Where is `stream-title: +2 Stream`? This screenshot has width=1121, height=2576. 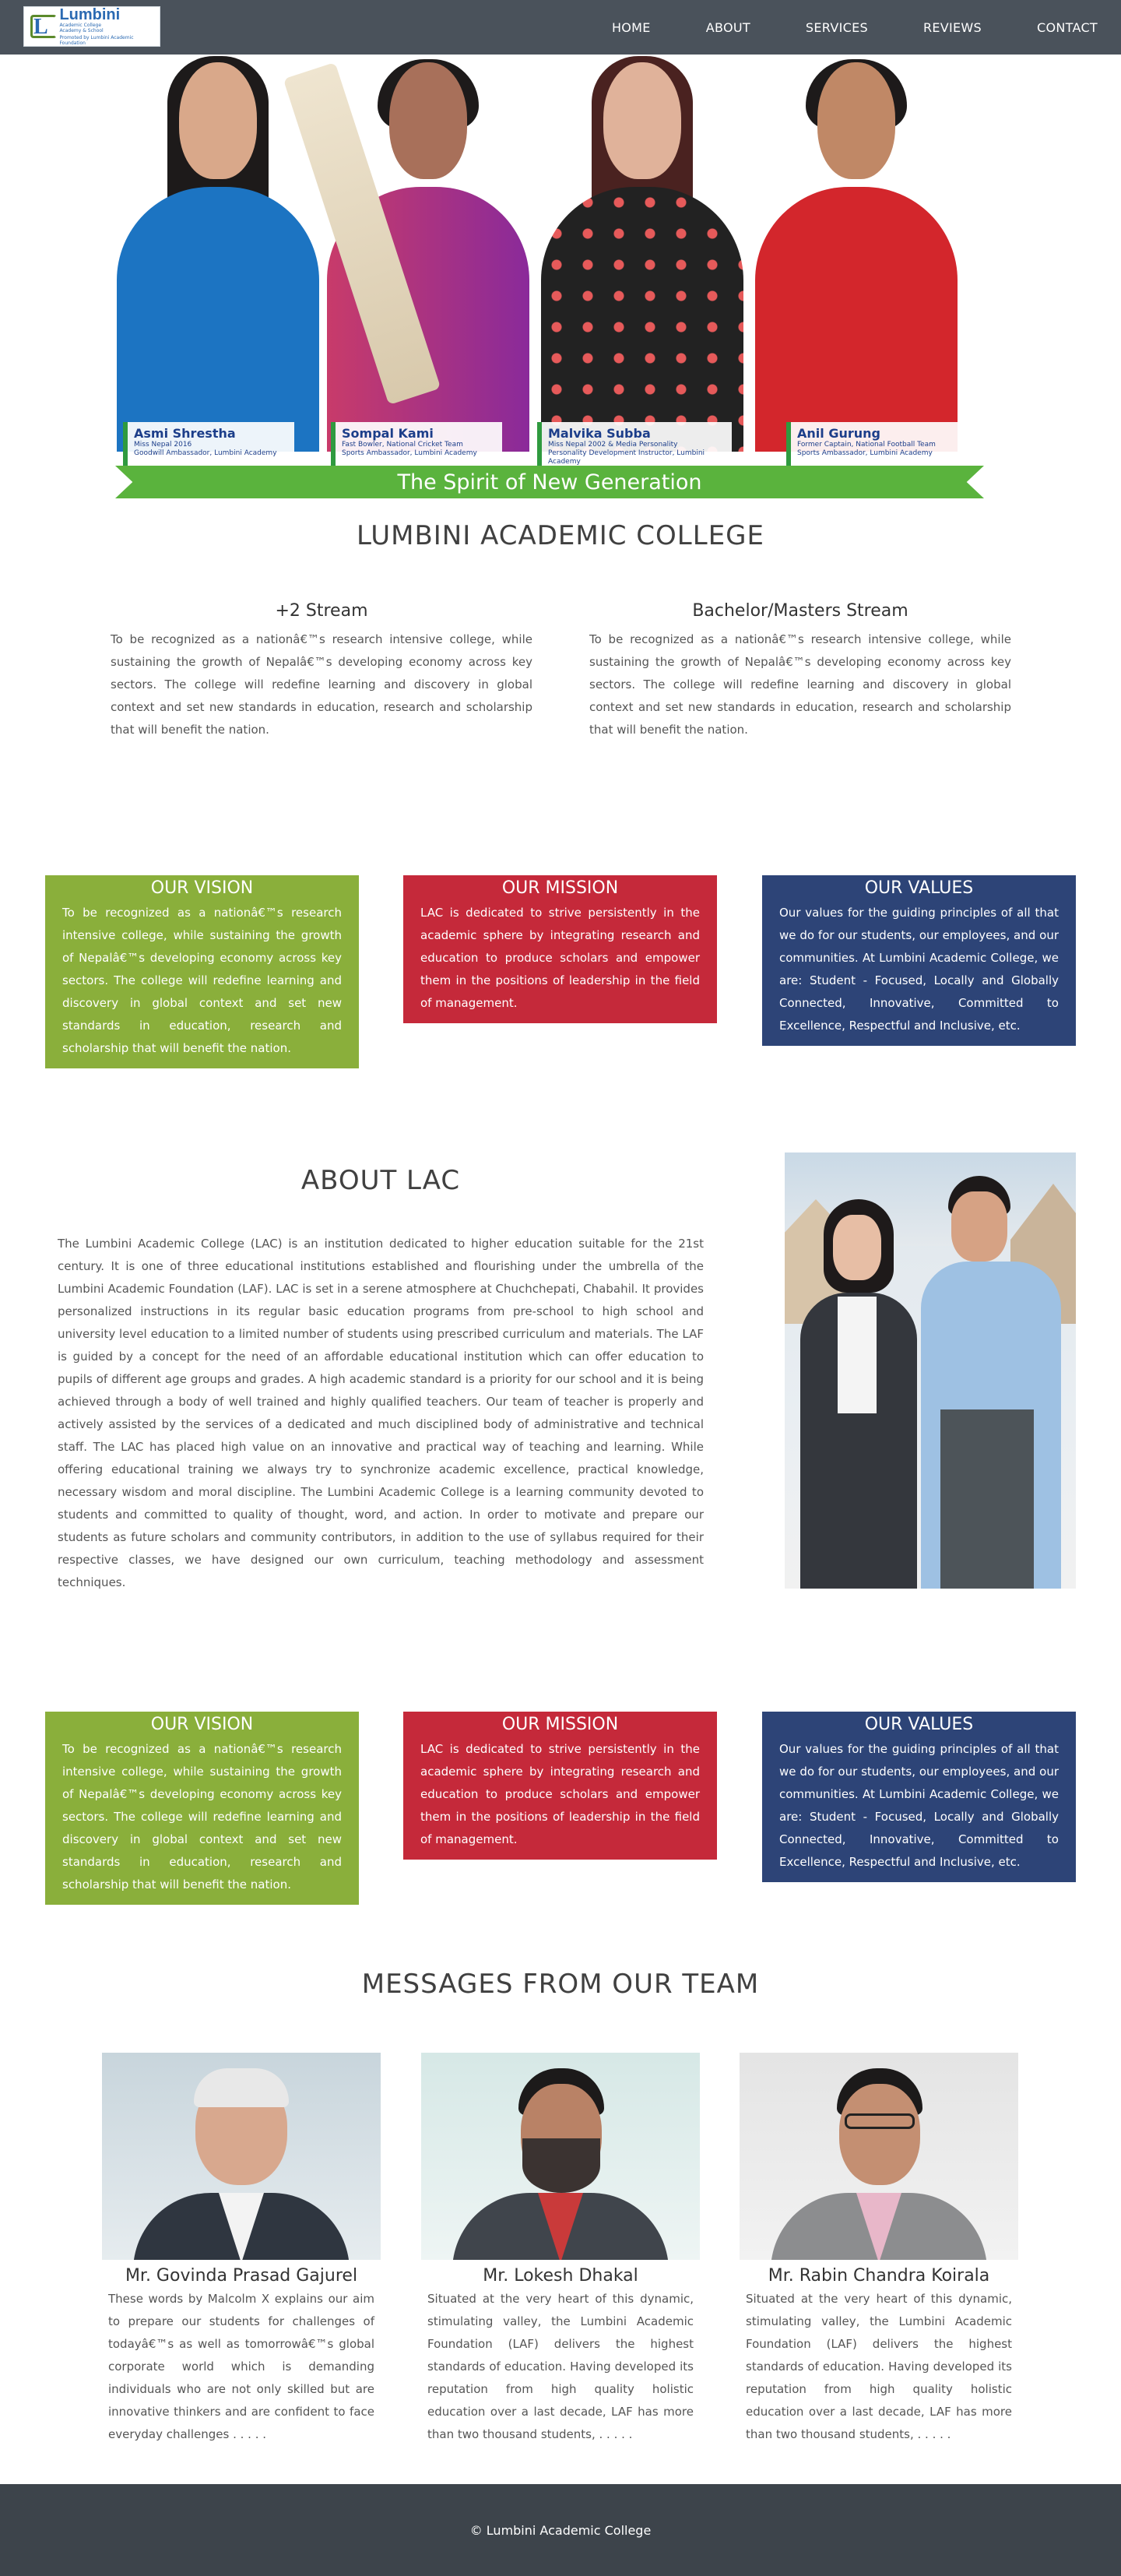 stream-title: +2 Stream is located at coordinates (321, 611).